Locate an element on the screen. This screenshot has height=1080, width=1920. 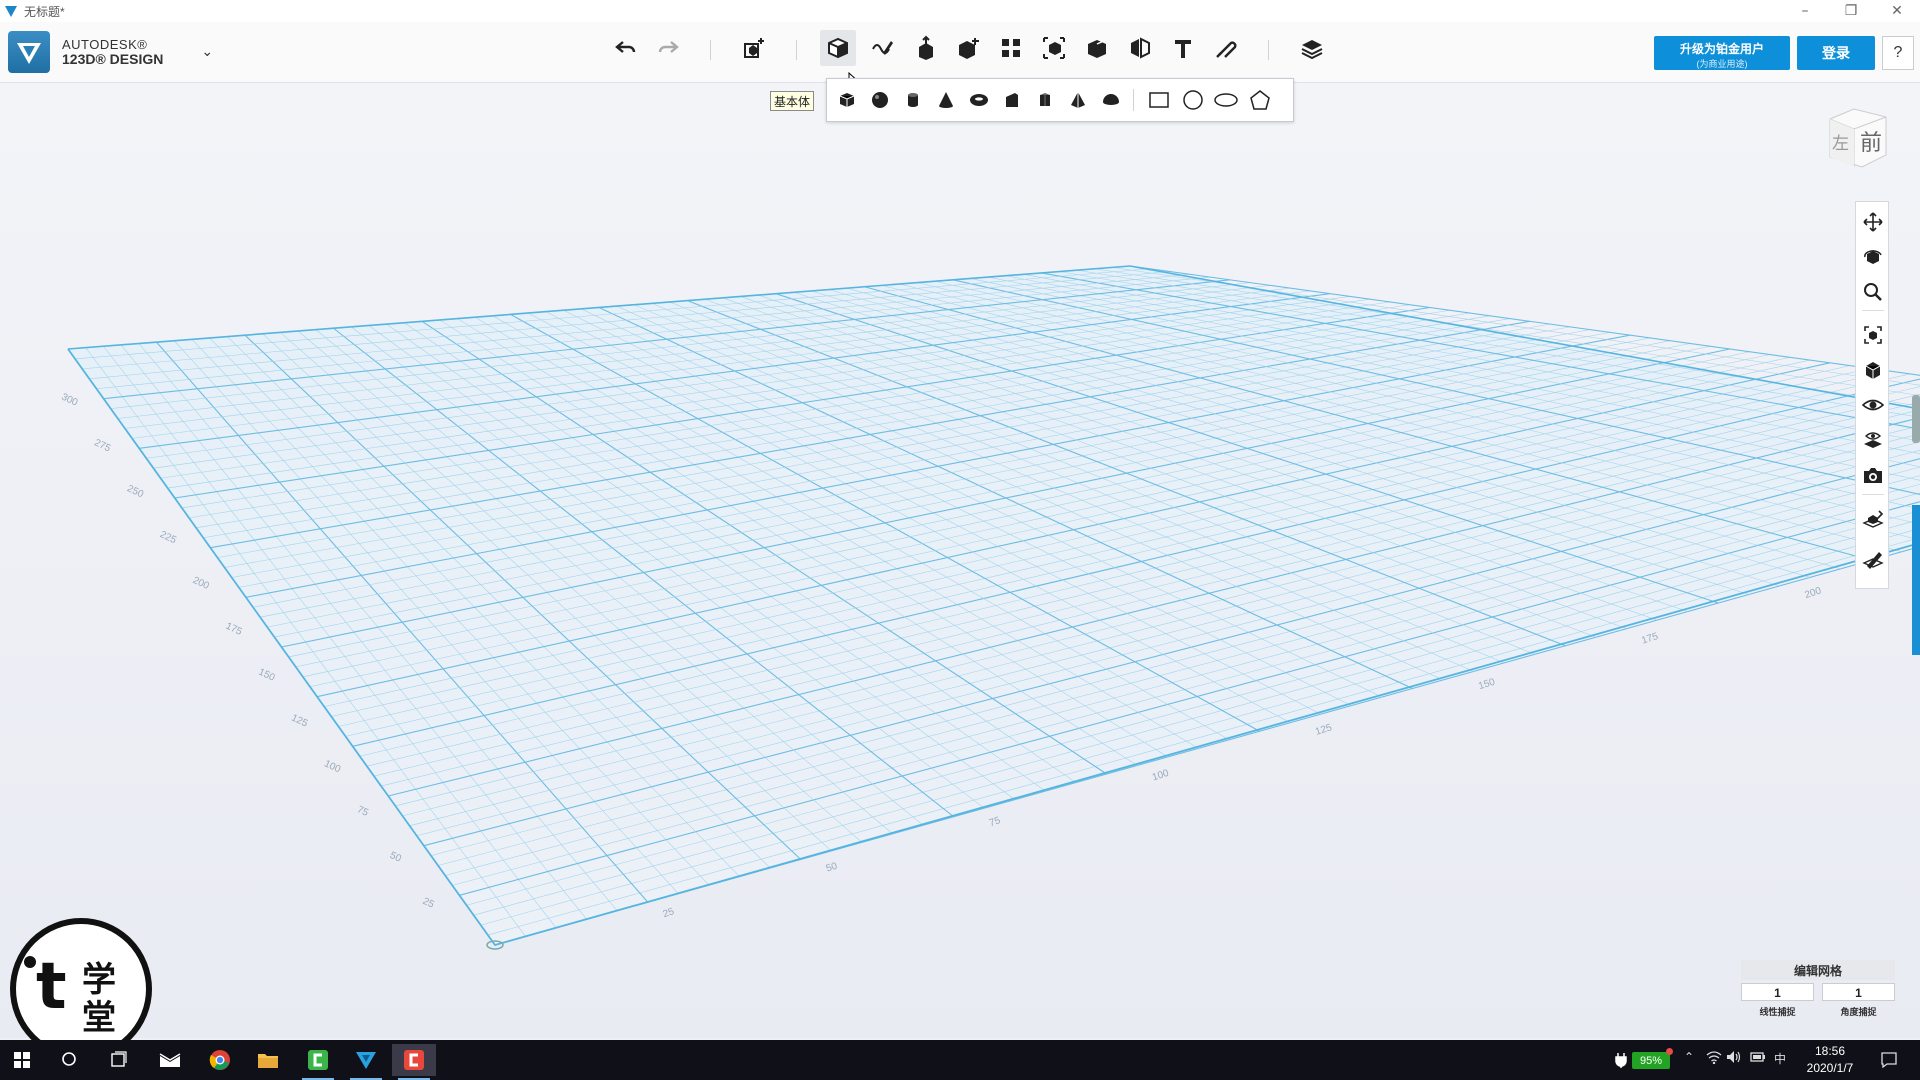
linear-snap-input: 1 is located at coordinates (1777, 992).